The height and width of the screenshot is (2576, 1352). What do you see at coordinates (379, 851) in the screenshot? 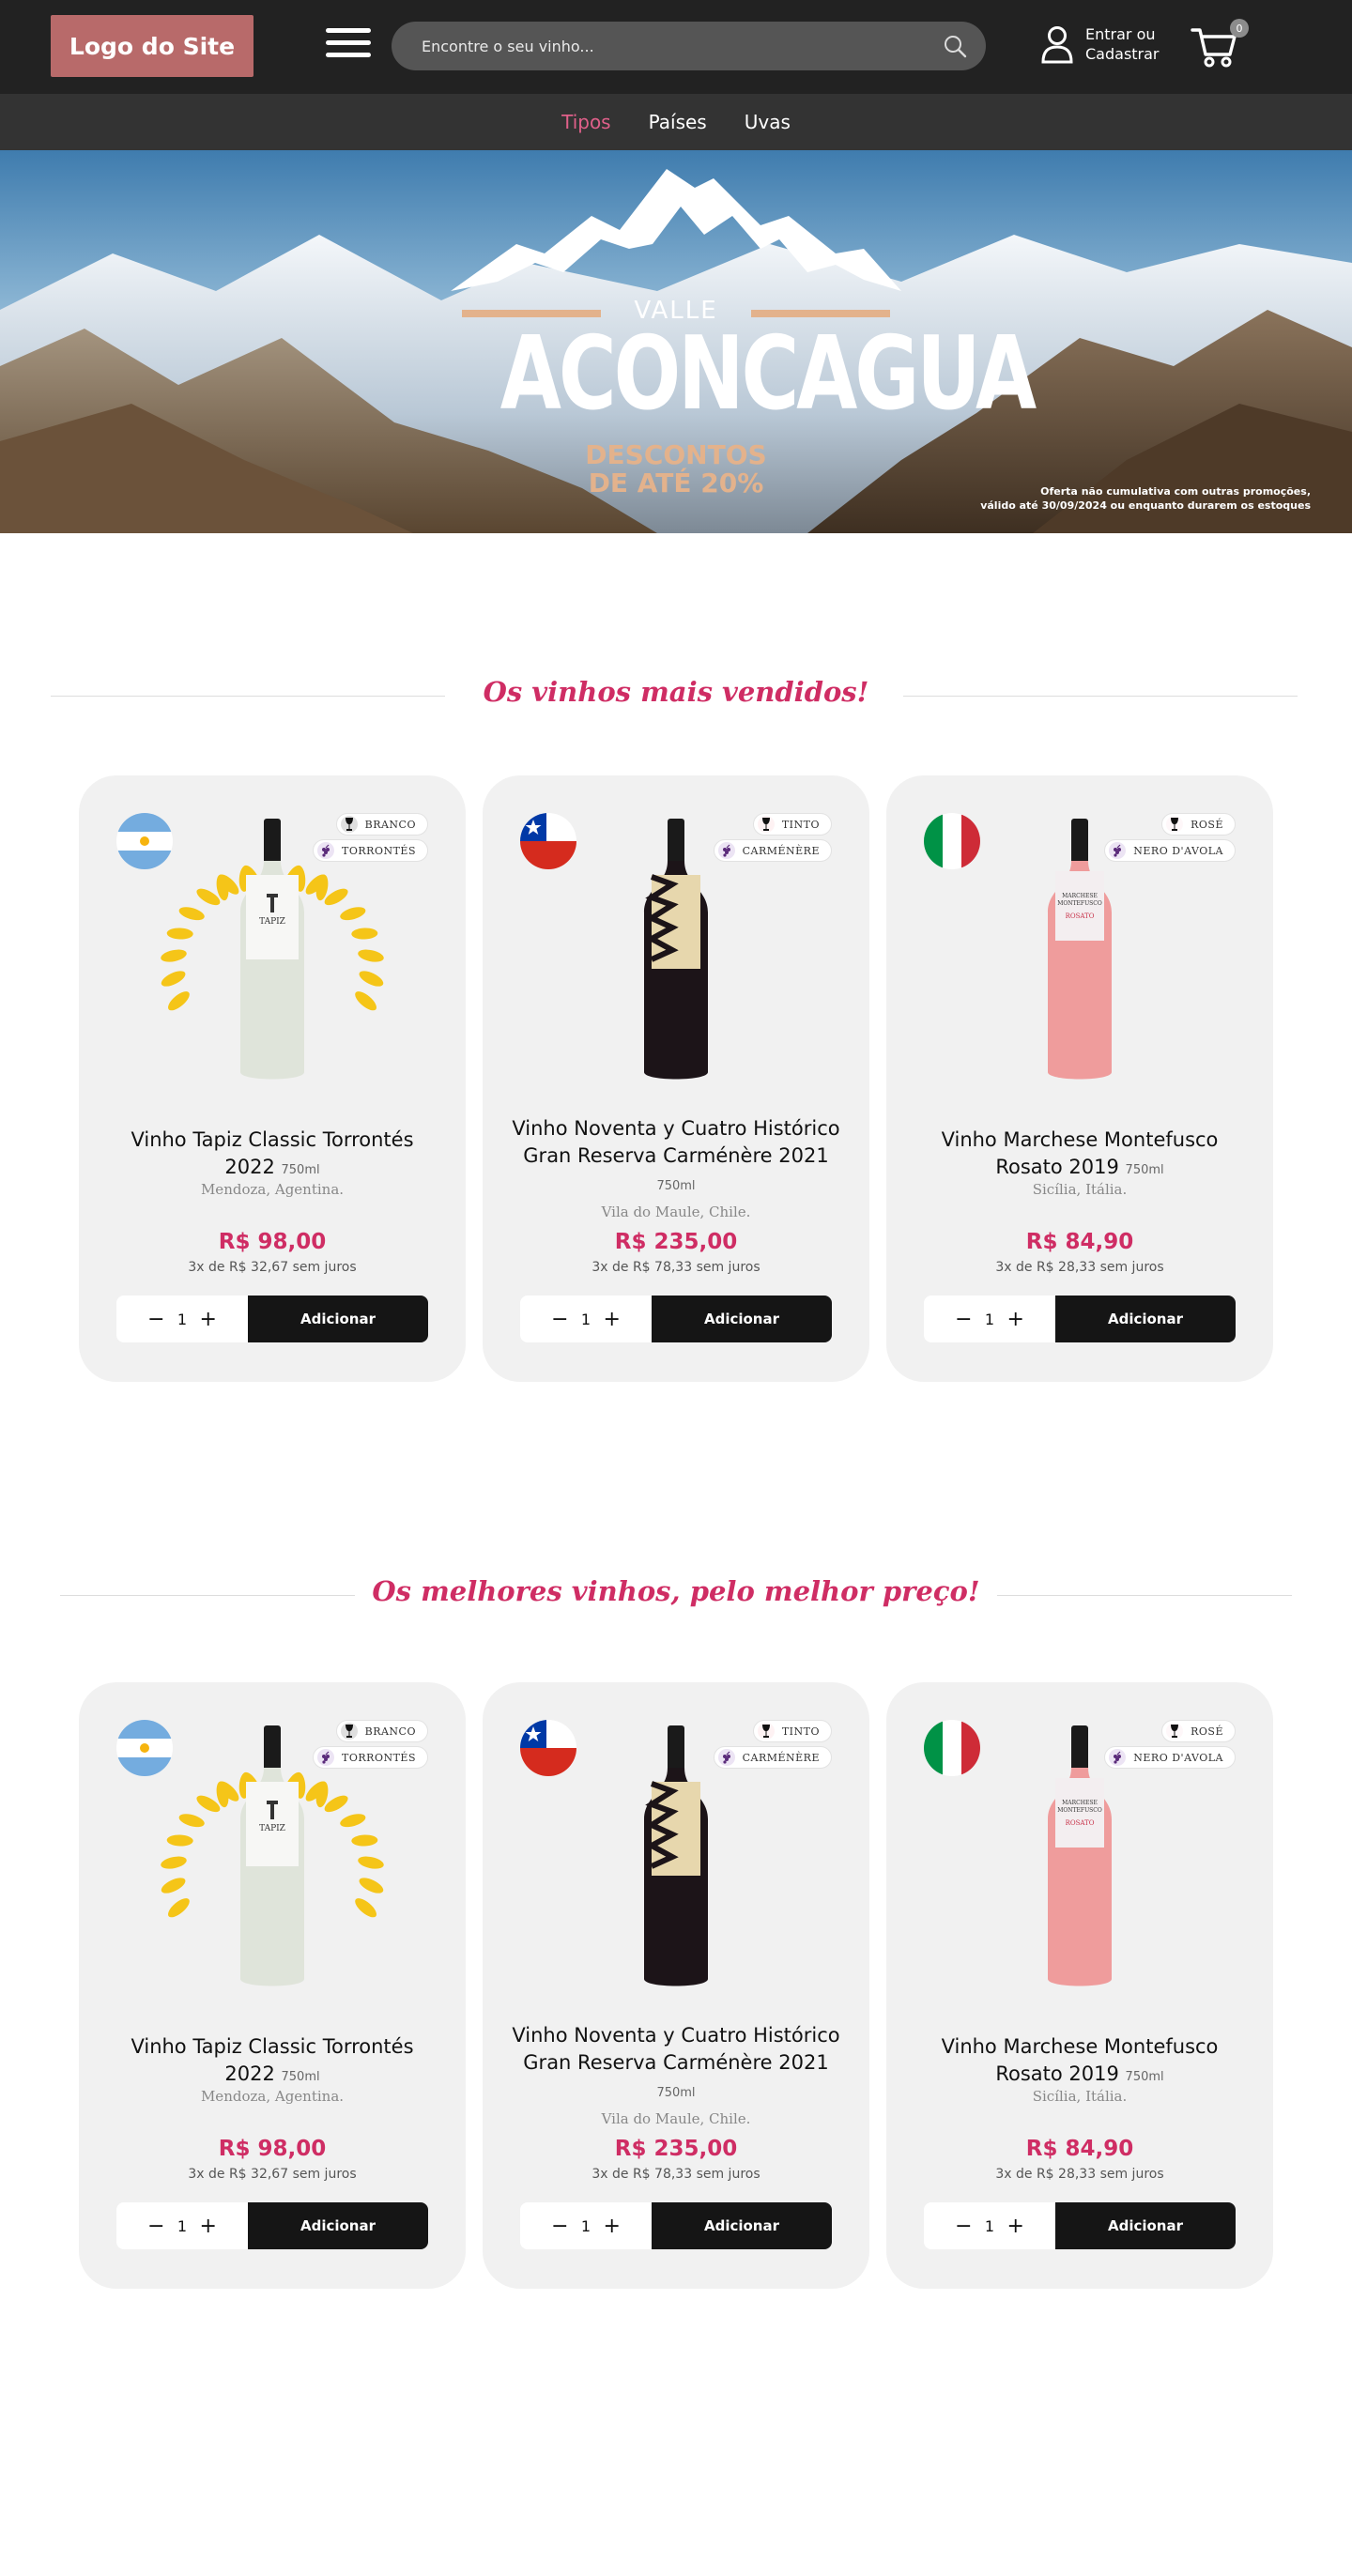
I see `grape-label: TORRONTÉS` at bounding box center [379, 851].